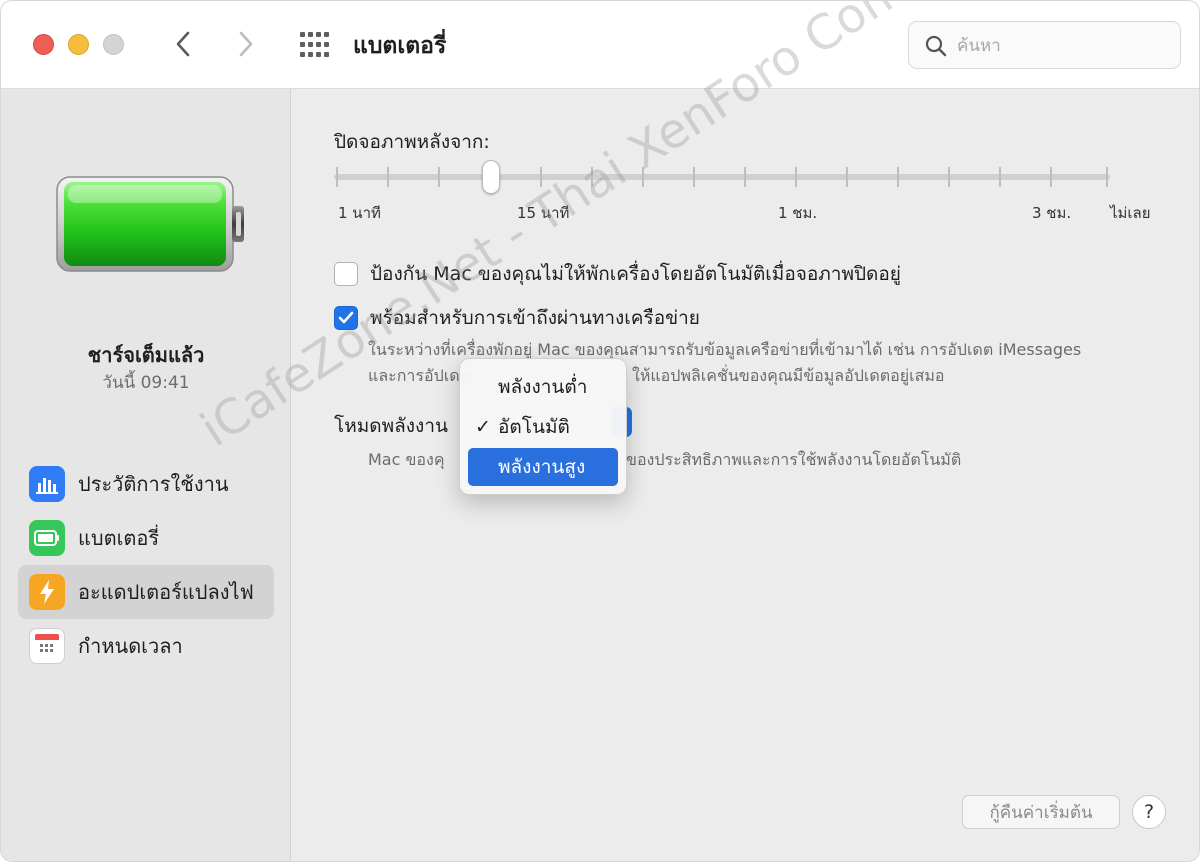 The height and width of the screenshot is (862, 1200). What do you see at coordinates (406, 459) in the screenshot?
I see `power-mode-description-left: Mac ของคุ` at bounding box center [406, 459].